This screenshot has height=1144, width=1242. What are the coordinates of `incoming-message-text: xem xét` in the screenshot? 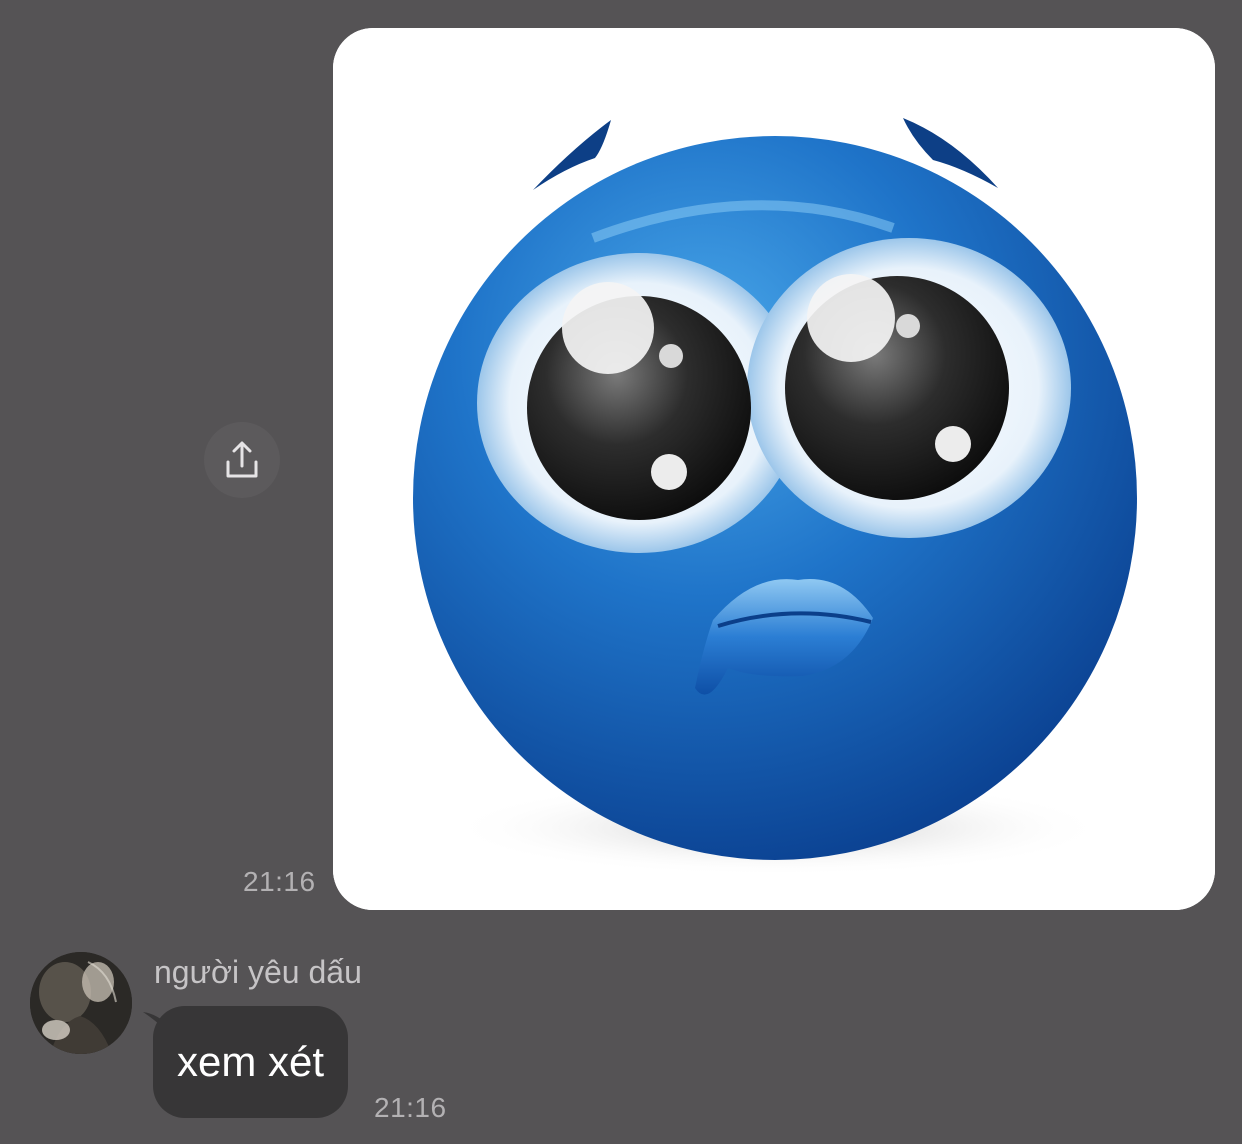 It's located at (251, 1061).